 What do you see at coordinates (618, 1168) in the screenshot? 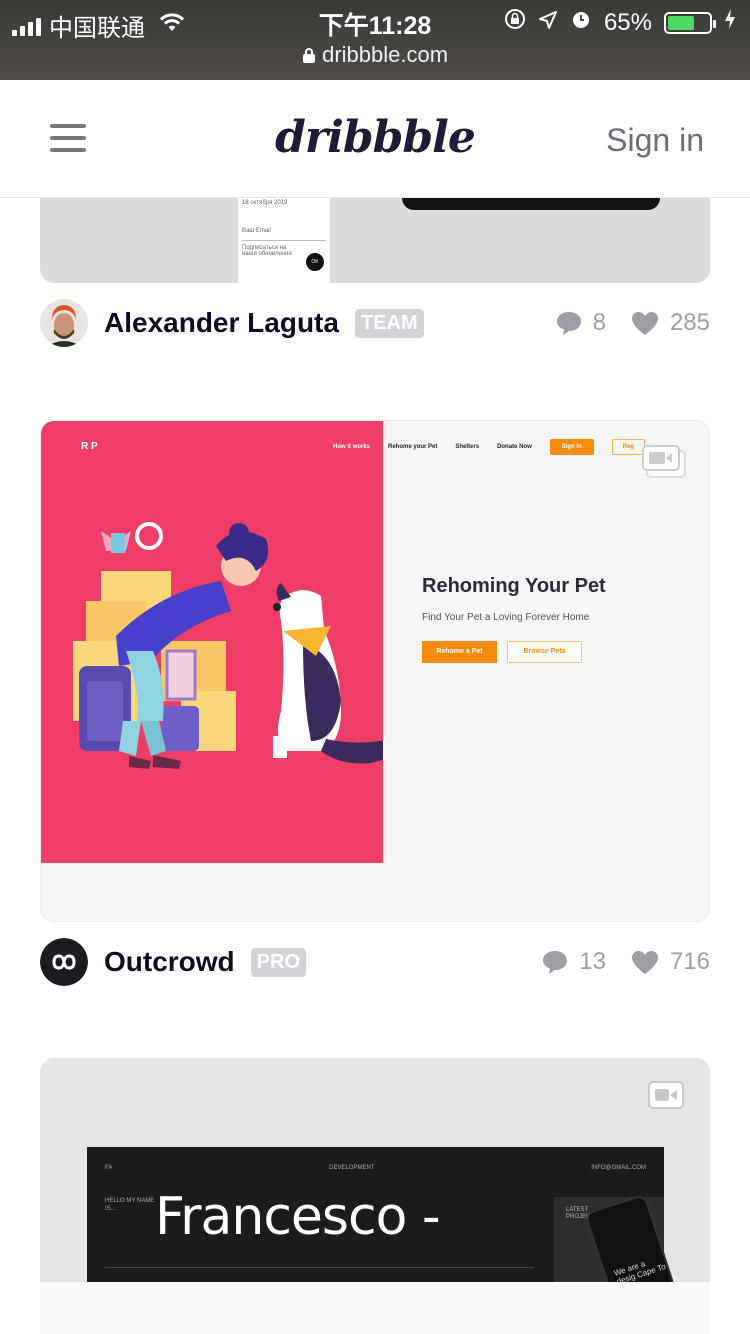
I see `preview-email: INFO@GMAIL.COM` at bounding box center [618, 1168].